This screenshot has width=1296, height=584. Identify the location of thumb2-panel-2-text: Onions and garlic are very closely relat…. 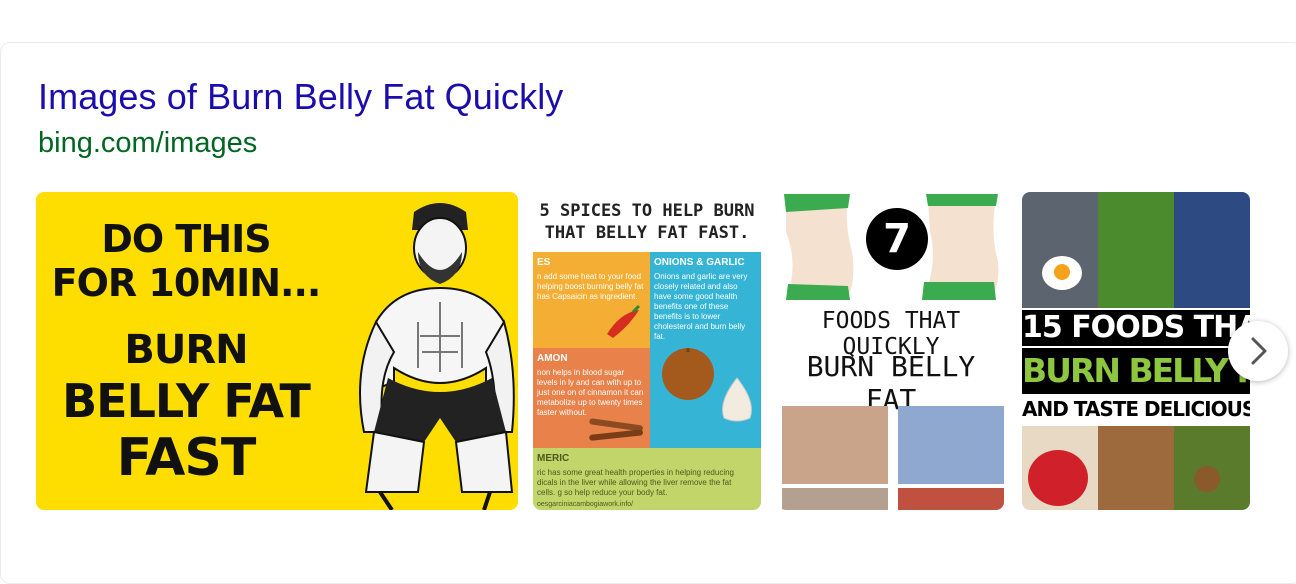
(701, 306).